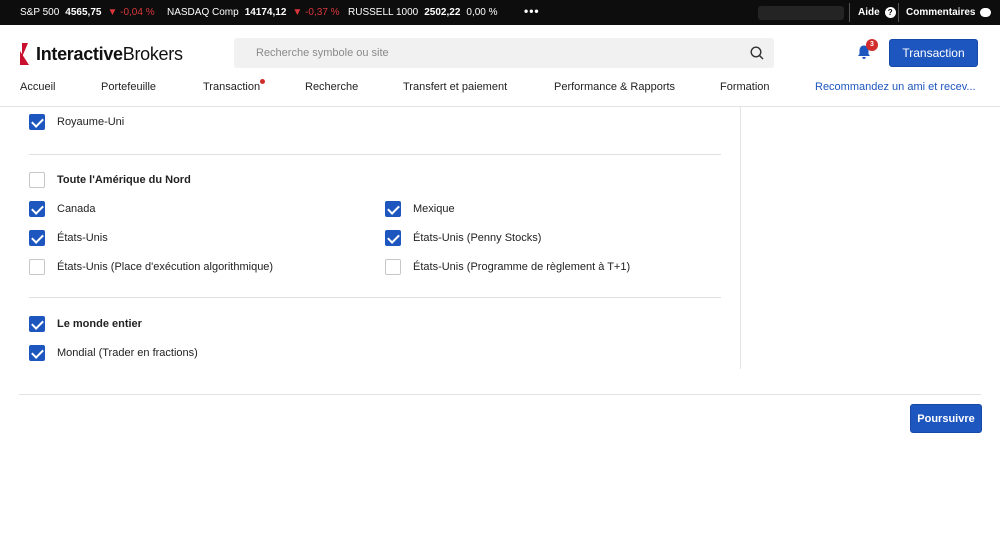 Image resolution: width=1000 pixels, height=554 pixels. What do you see at coordinates (933, 53) in the screenshot?
I see `trade-button: Transaction` at bounding box center [933, 53].